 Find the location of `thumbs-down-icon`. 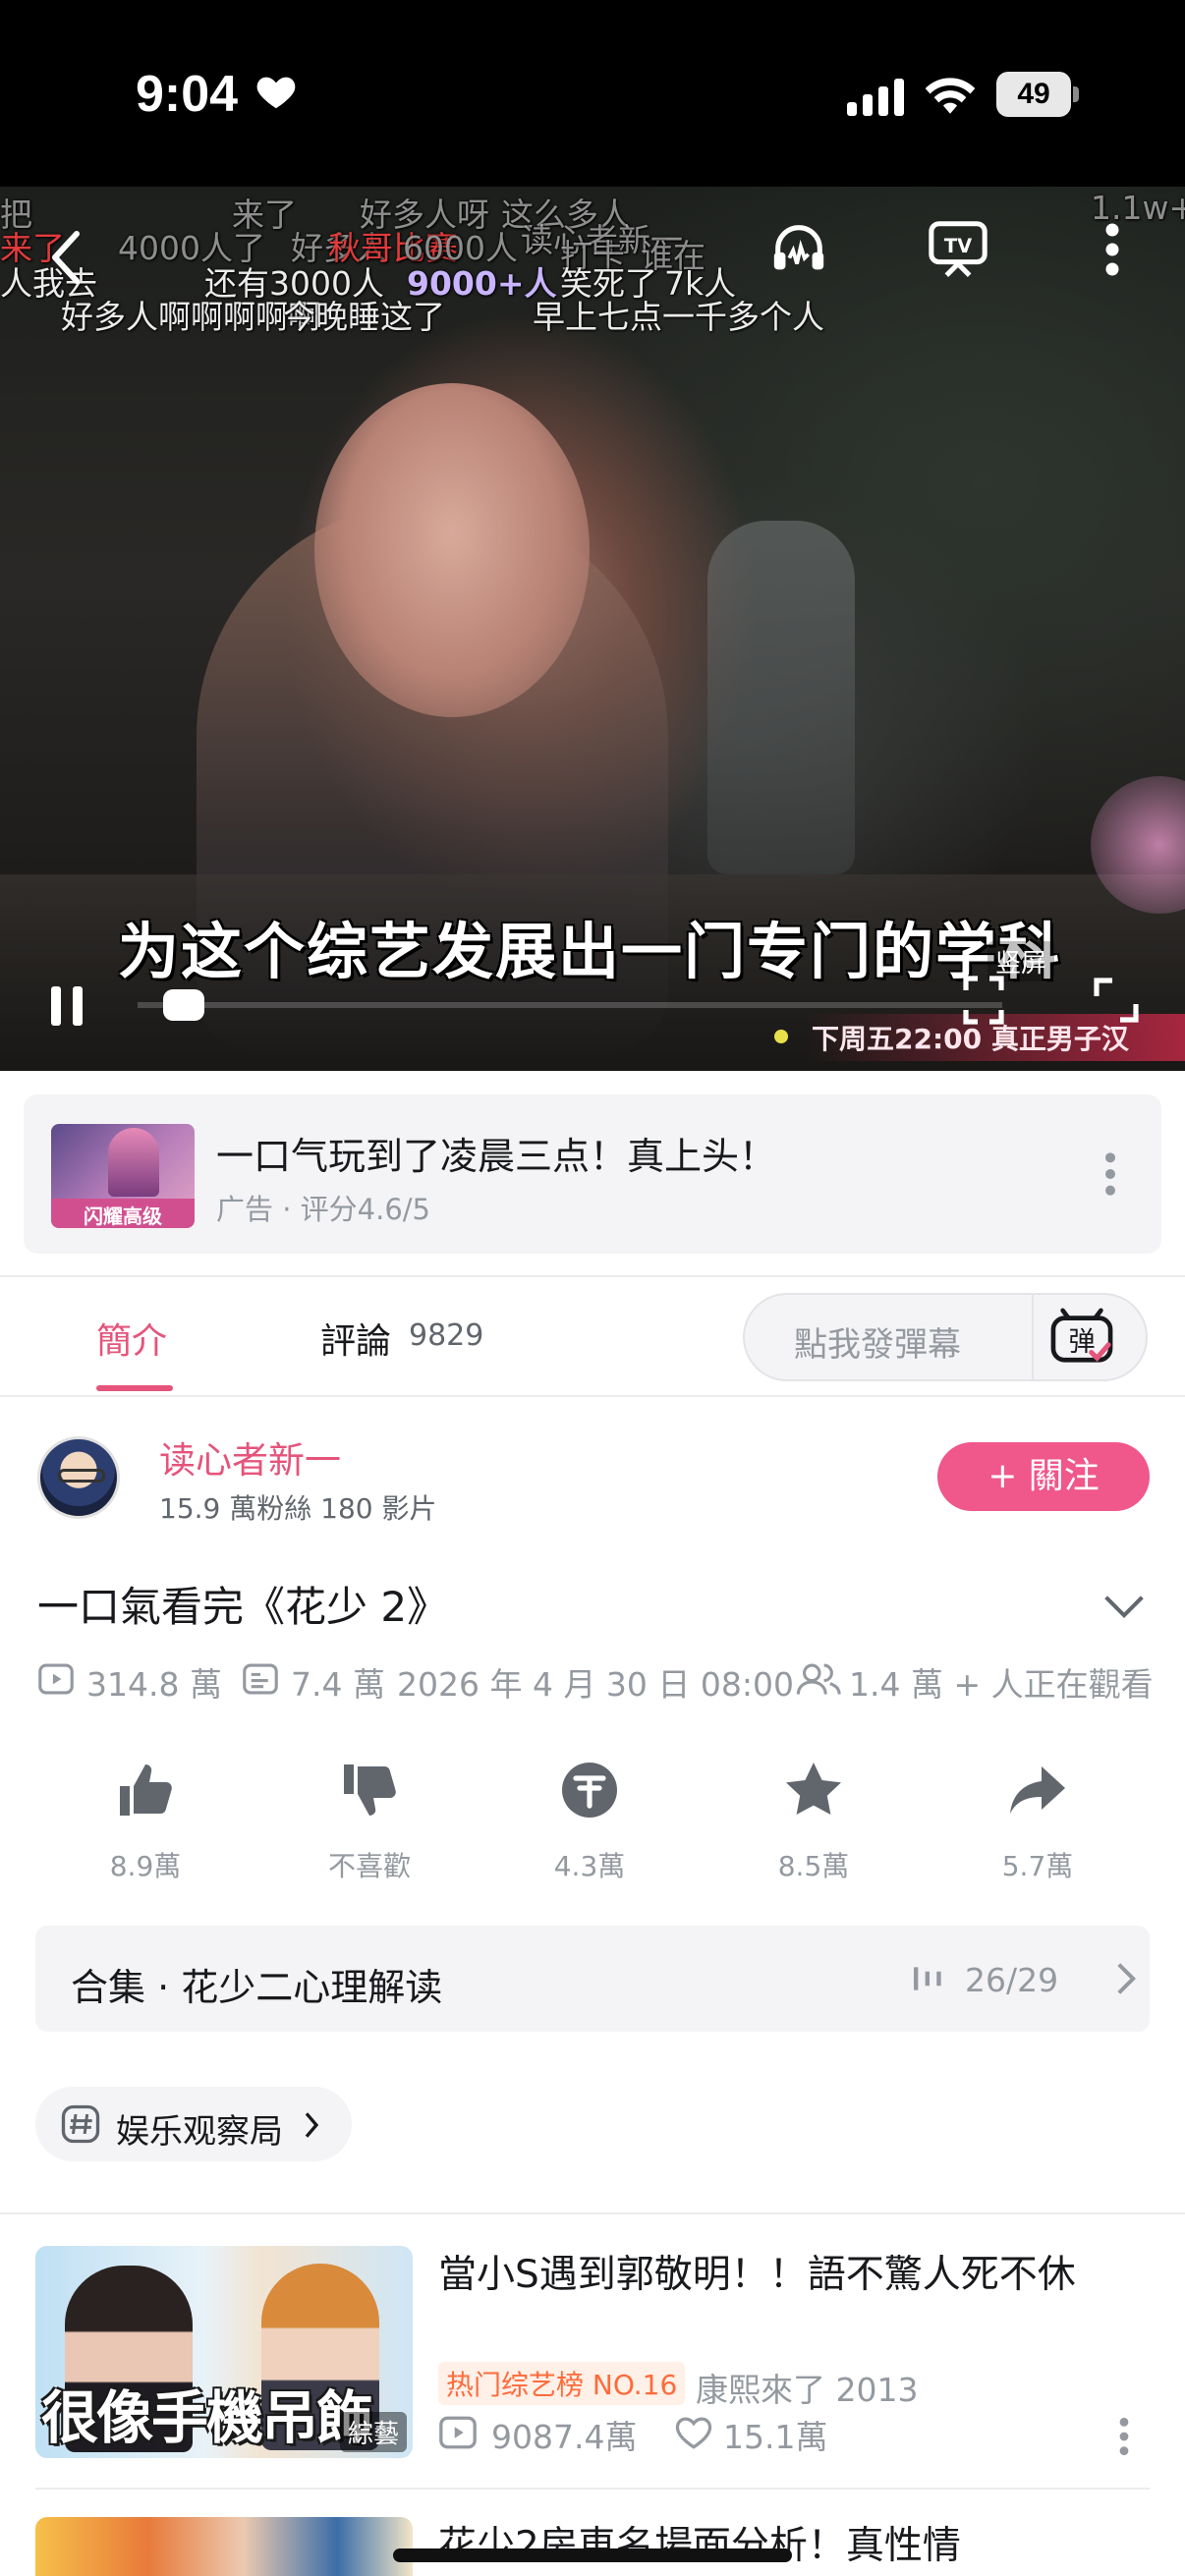

thumbs-down-icon is located at coordinates (370, 1790).